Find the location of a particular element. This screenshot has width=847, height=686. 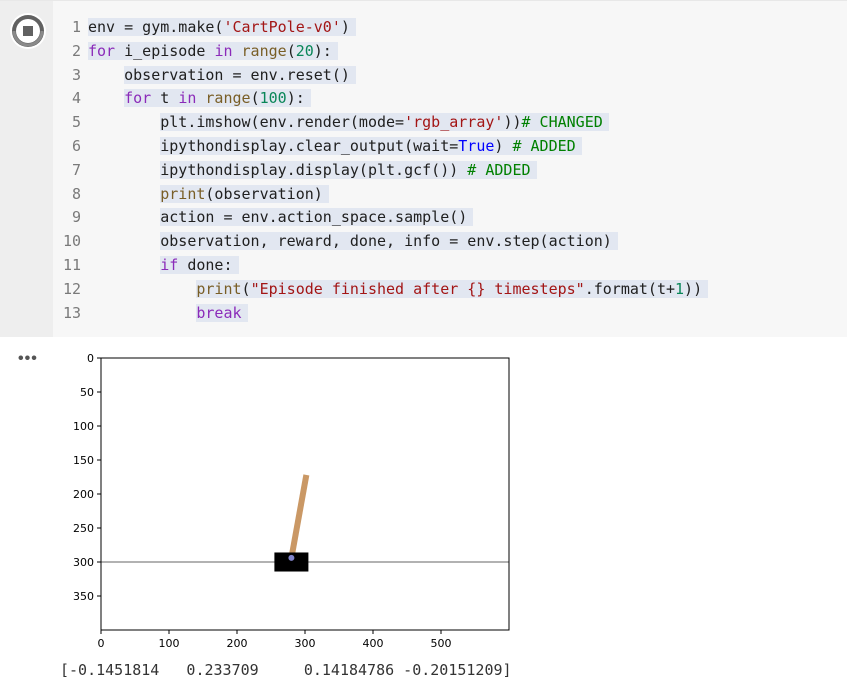

code-line: action = env.action_space.sample() is located at coordinates (398, 218).